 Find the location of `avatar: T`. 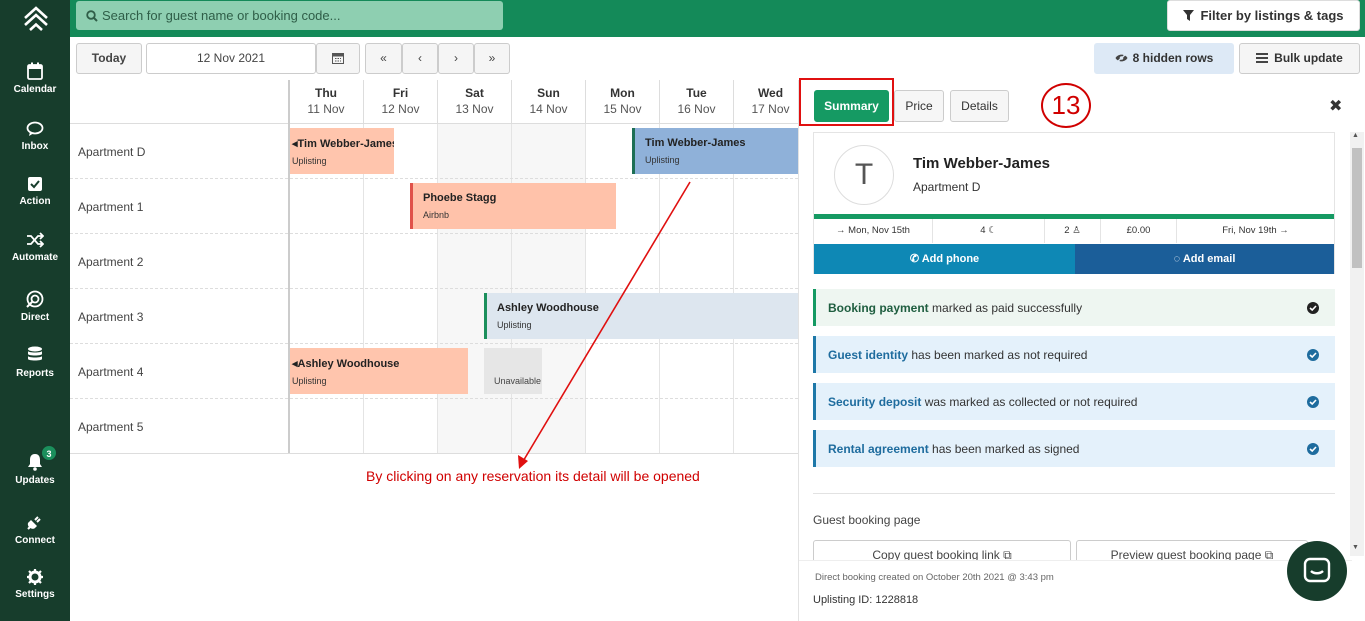

avatar: T is located at coordinates (864, 175).